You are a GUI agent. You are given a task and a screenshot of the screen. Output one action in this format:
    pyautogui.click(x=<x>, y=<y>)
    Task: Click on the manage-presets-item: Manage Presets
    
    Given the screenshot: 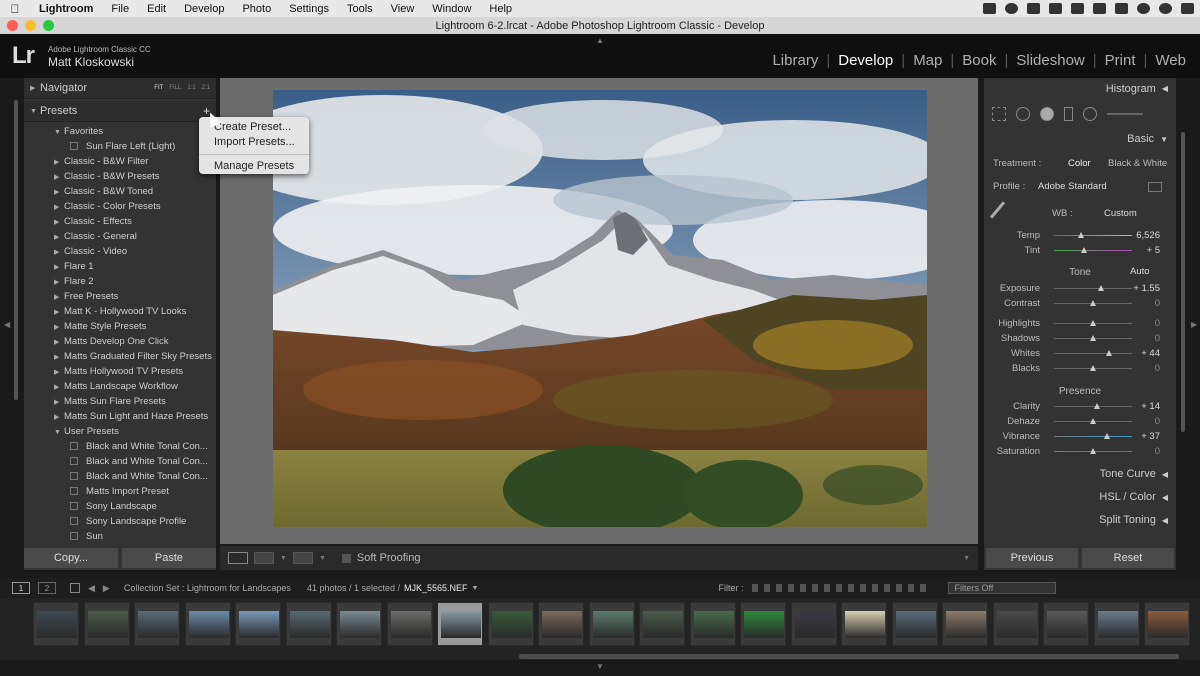 What is the action you would take?
    pyautogui.click(x=254, y=166)
    